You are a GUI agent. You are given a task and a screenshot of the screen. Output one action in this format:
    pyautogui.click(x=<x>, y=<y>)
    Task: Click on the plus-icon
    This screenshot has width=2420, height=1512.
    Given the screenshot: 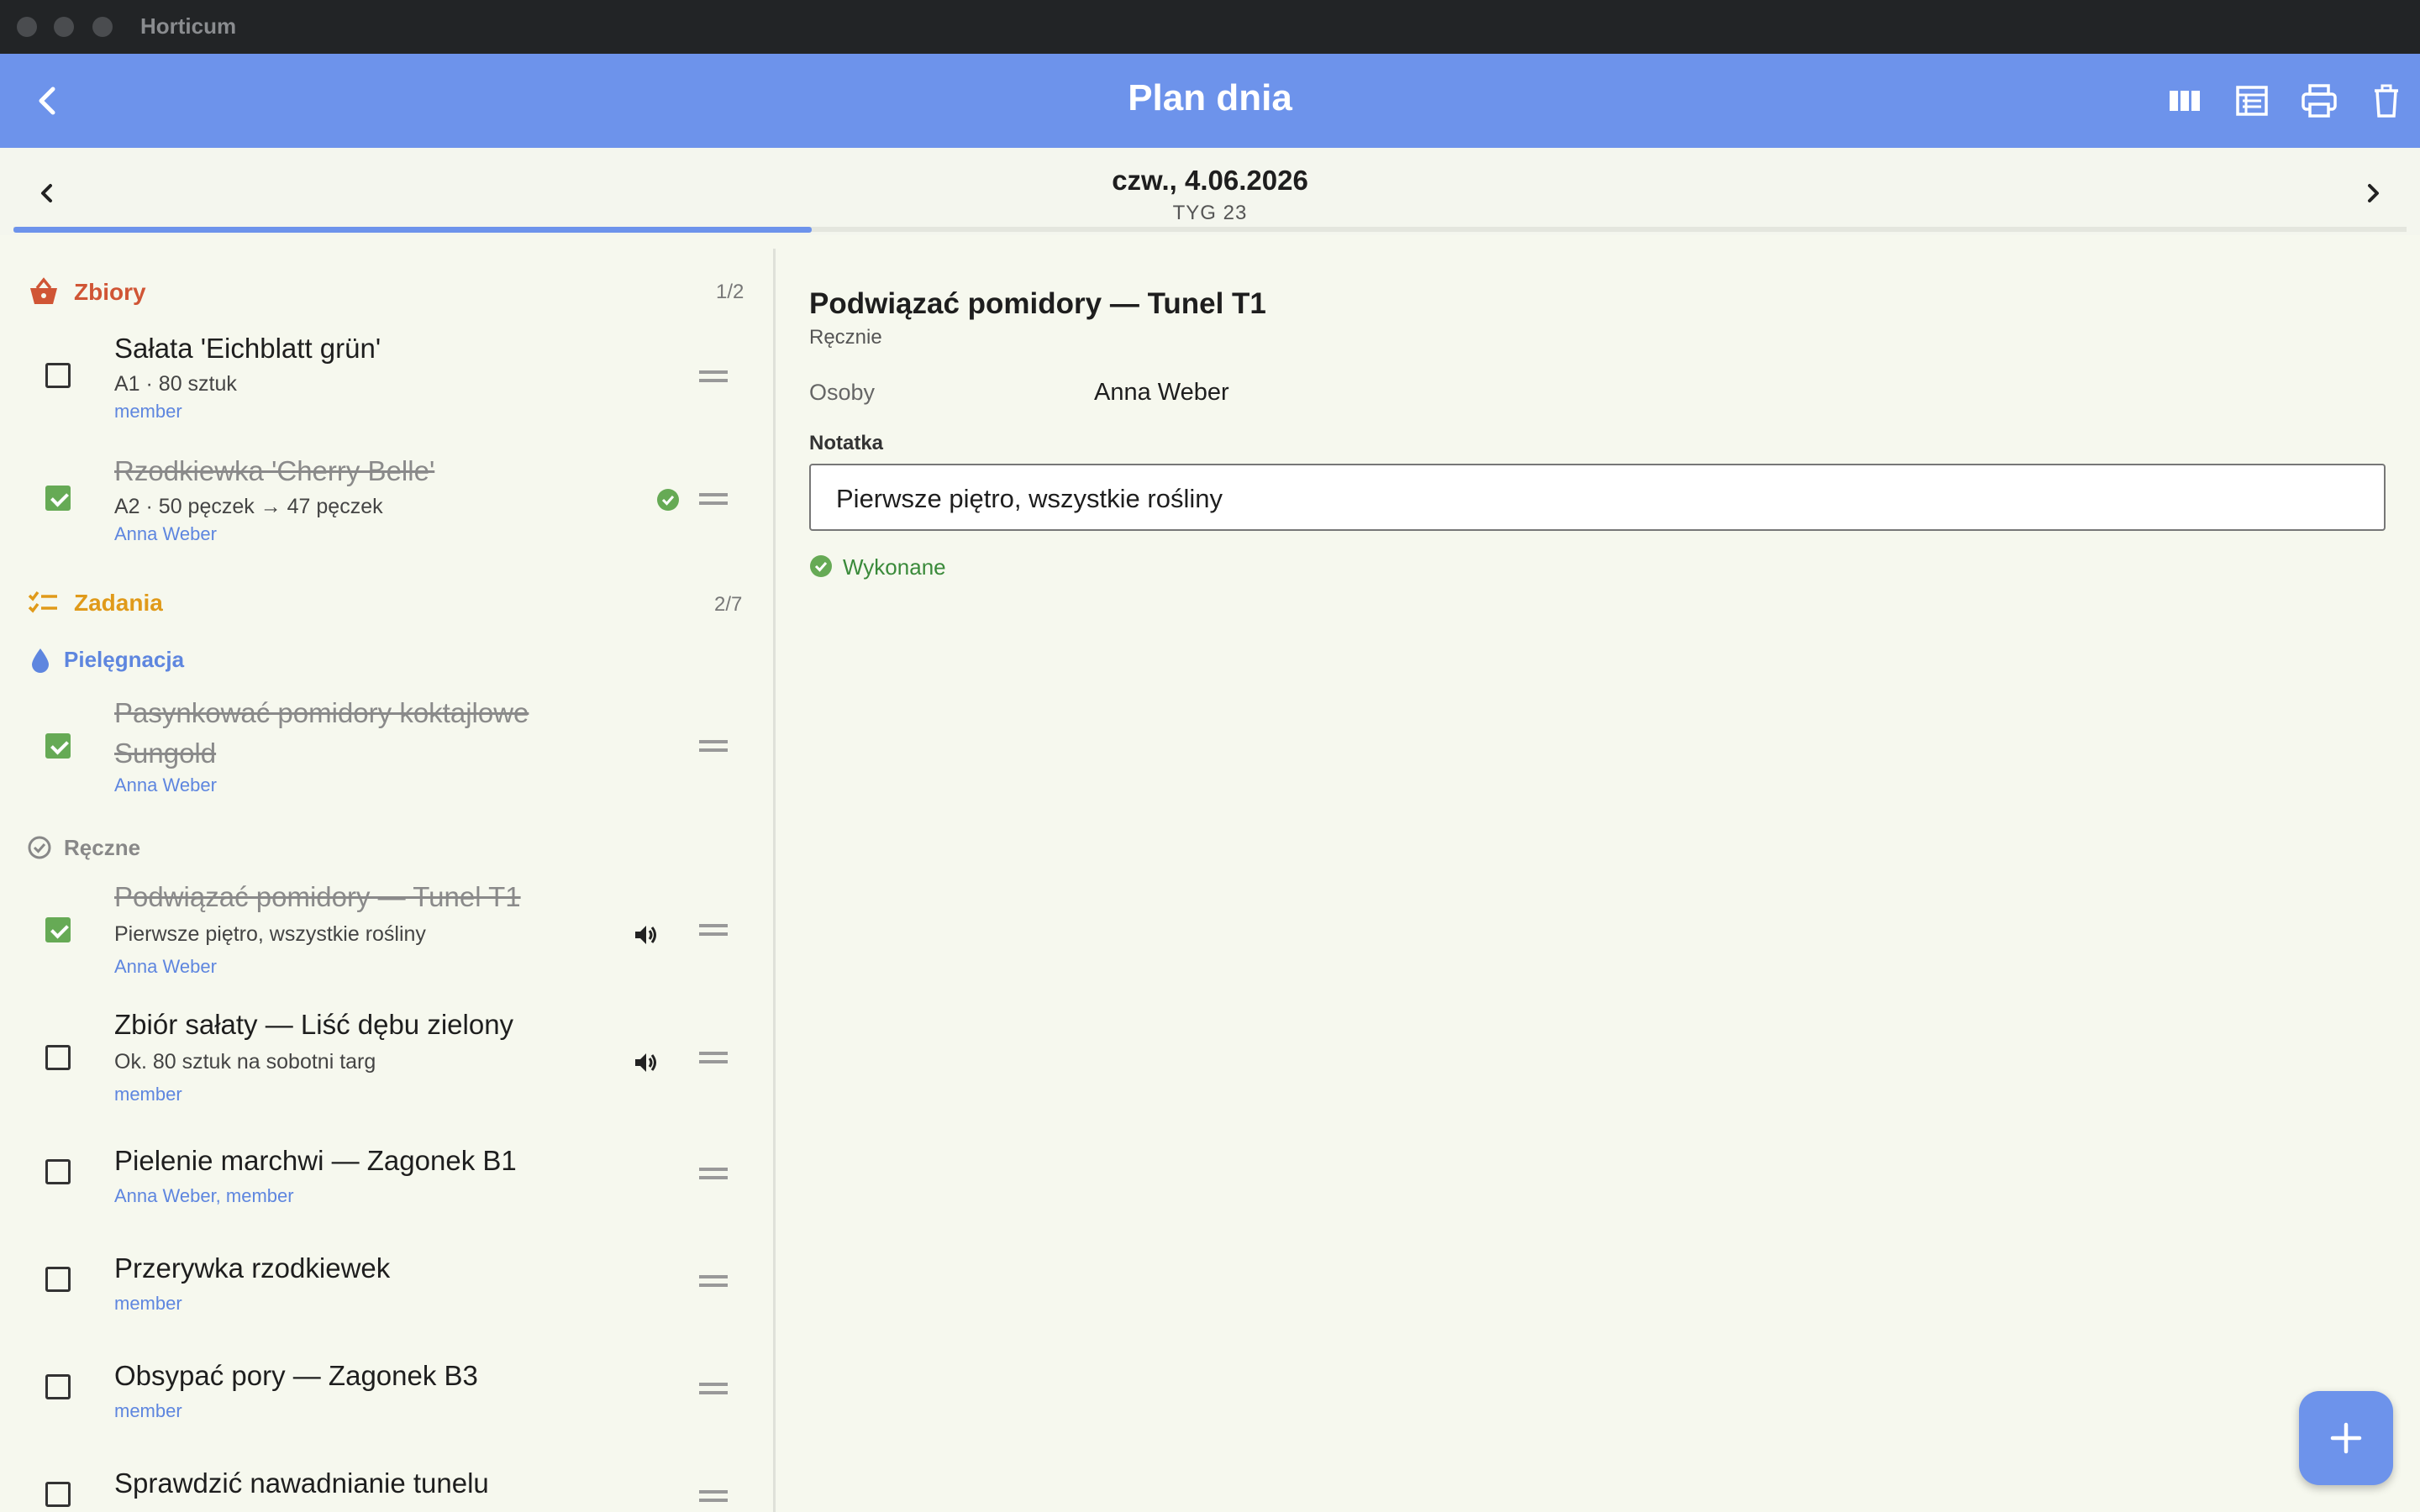 What is the action you would take?
    pyautogui.click(x=2346, y=1438)
    